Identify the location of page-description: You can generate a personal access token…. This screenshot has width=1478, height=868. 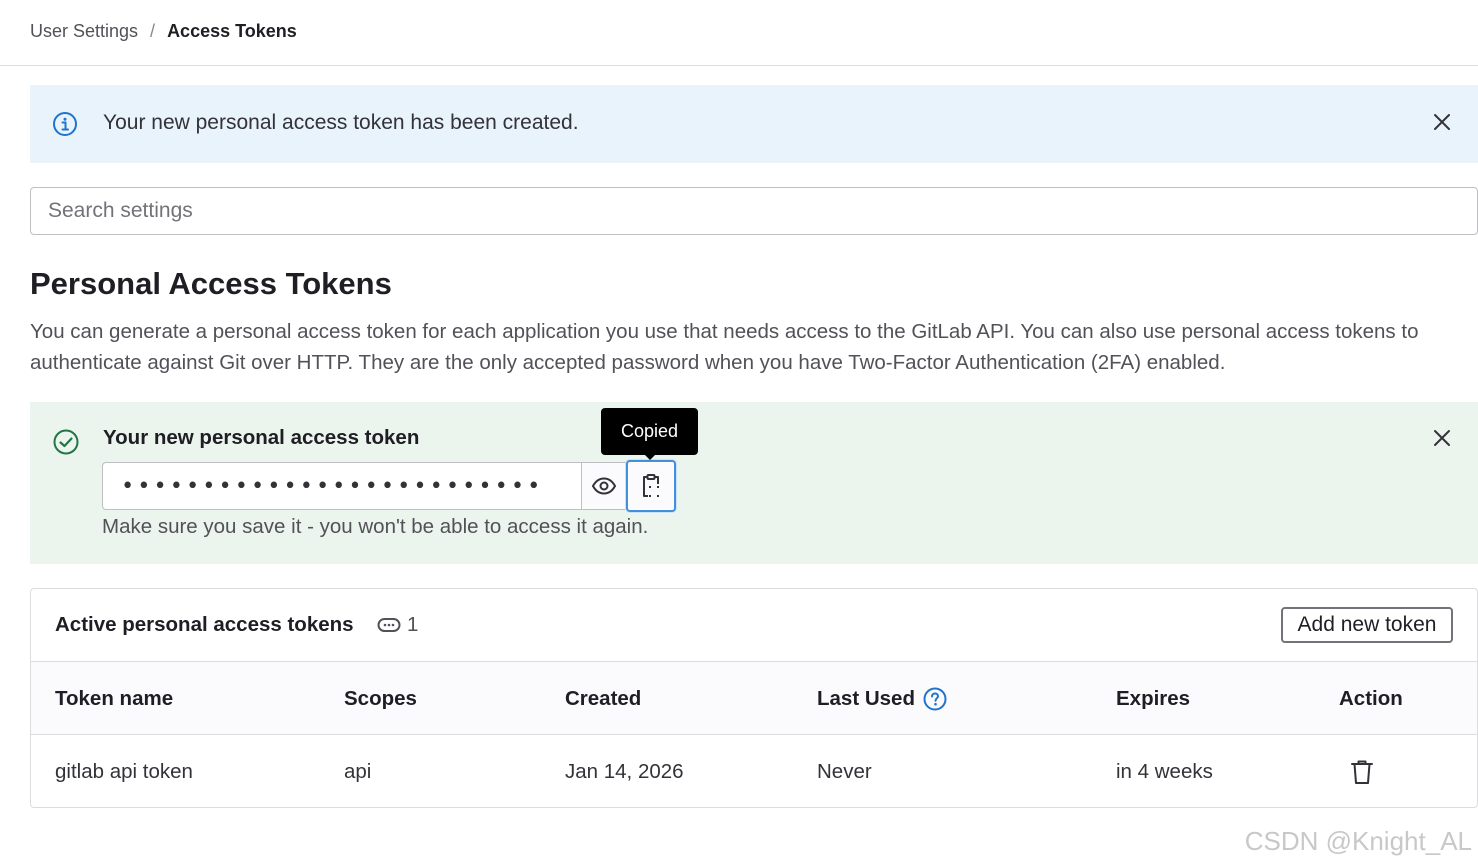
(724, 347).